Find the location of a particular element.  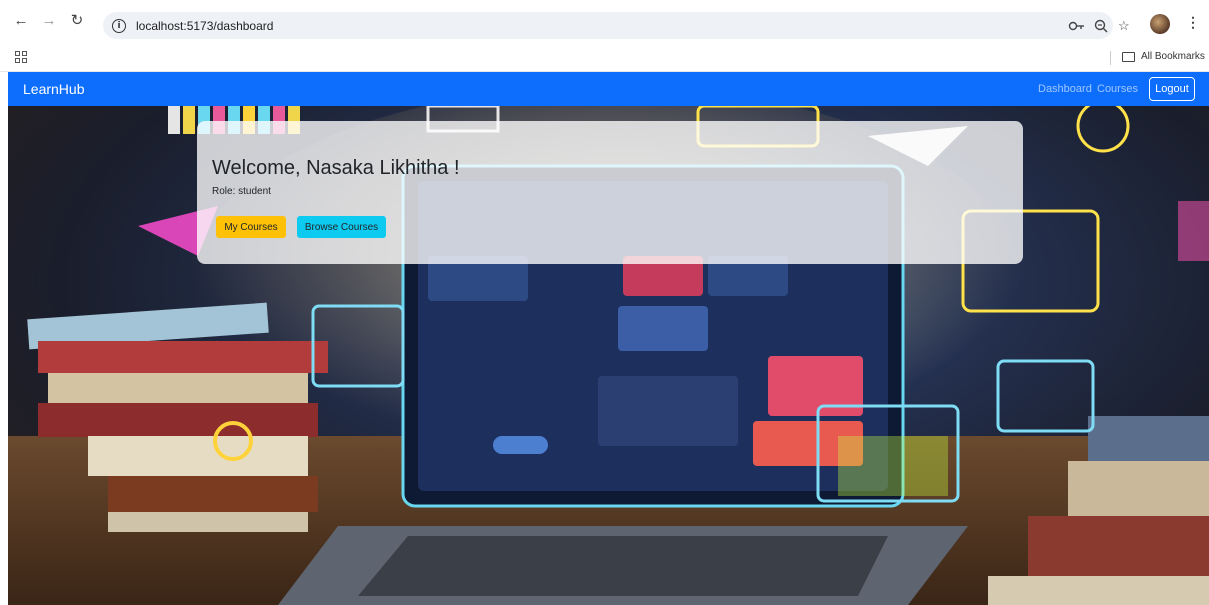

brand-logo: LearnHub is located at coordinates (54, 89).